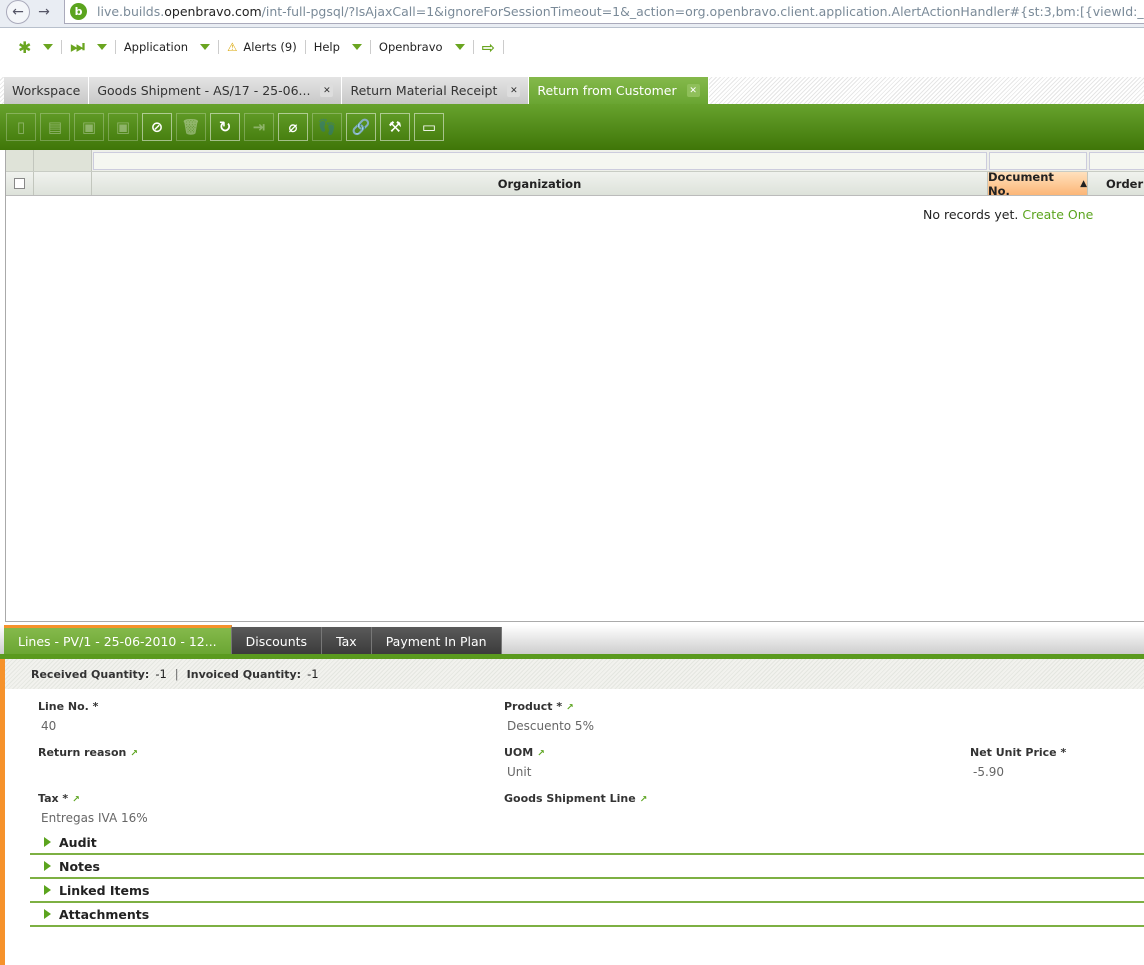 Image resolution: width=1144 pixels, height=965 pixels. I want to click on active-indicator, so click(2, 812).